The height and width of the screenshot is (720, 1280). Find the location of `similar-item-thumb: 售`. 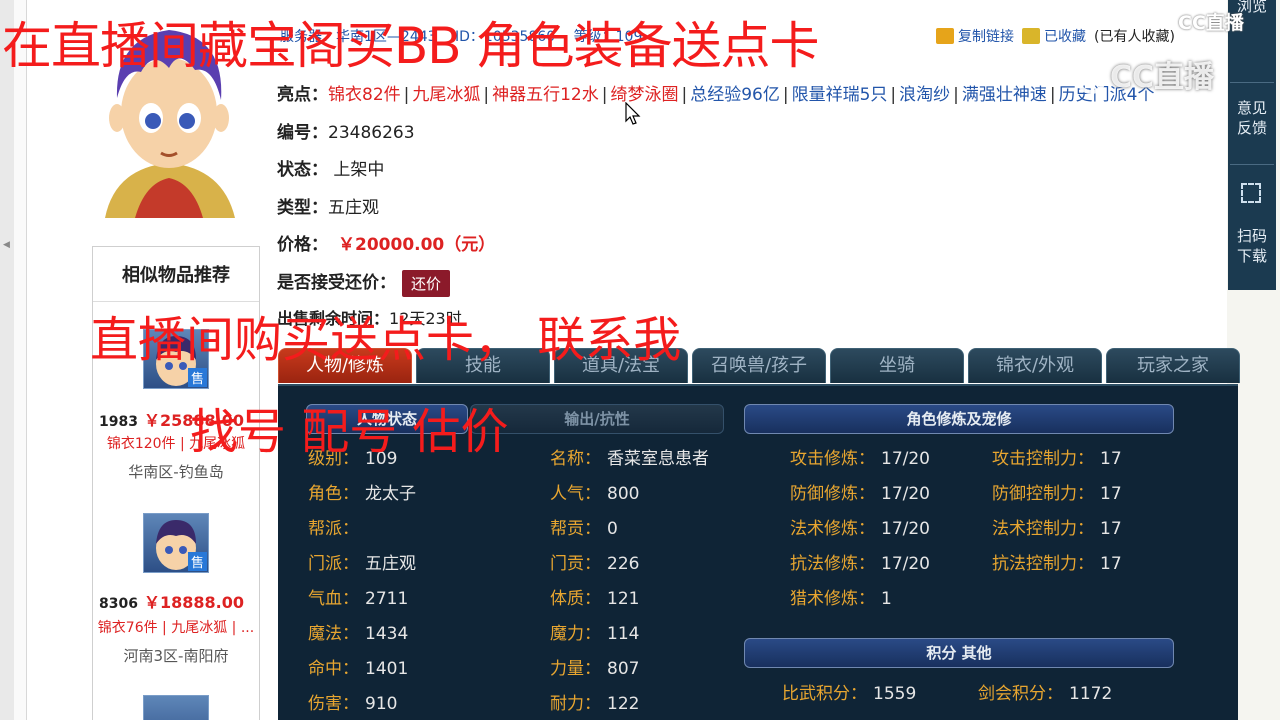

similar-item-thumb: 售 is located at coordinates (176, 543).